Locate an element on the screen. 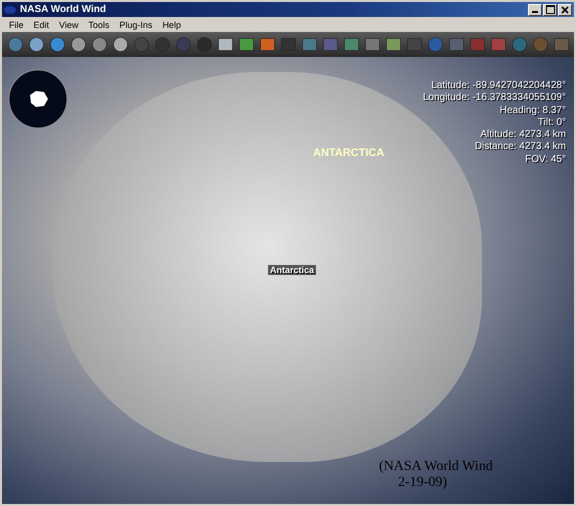 The height and width of the screenshot is (506, 576). coordinate-readout: FOV: 45° is located at coordinates (545, 160).